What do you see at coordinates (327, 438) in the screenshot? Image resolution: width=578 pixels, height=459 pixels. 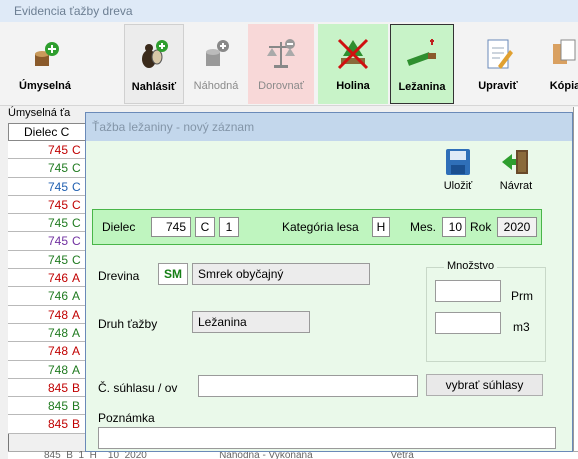 I see `poznamka-field` at bounding box center [327, 438].